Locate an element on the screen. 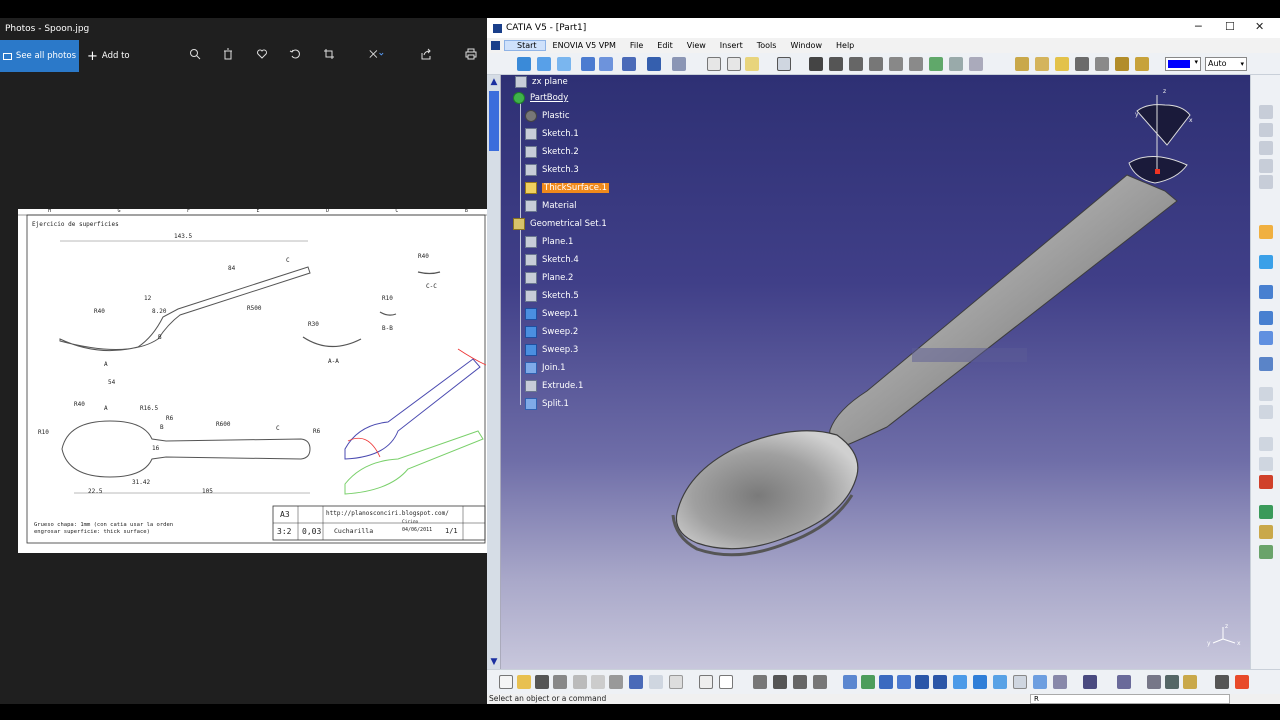 The height and width of the screenshot is (720, 1280). new-icon is located at coordinates (506, 682).